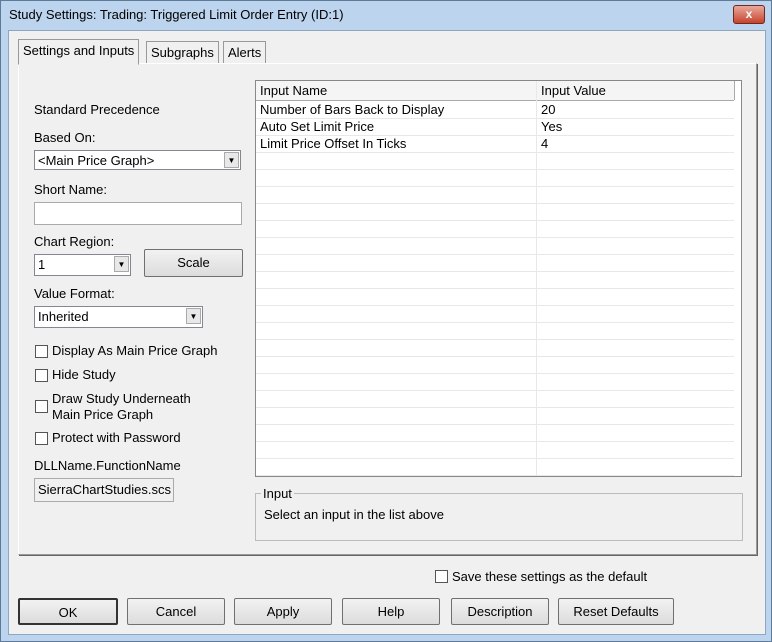  I want to click on ok-button: OK, so click(68, 611).